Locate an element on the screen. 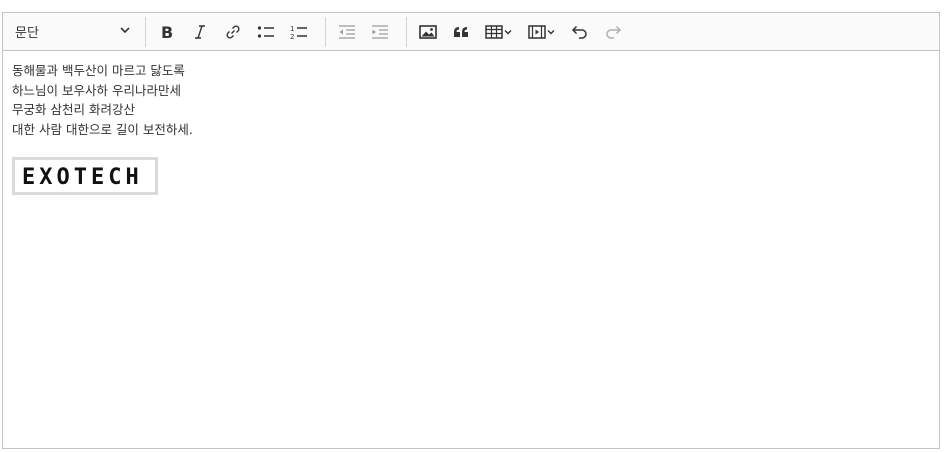  bold-button: B is located at coordinates (167, 32).